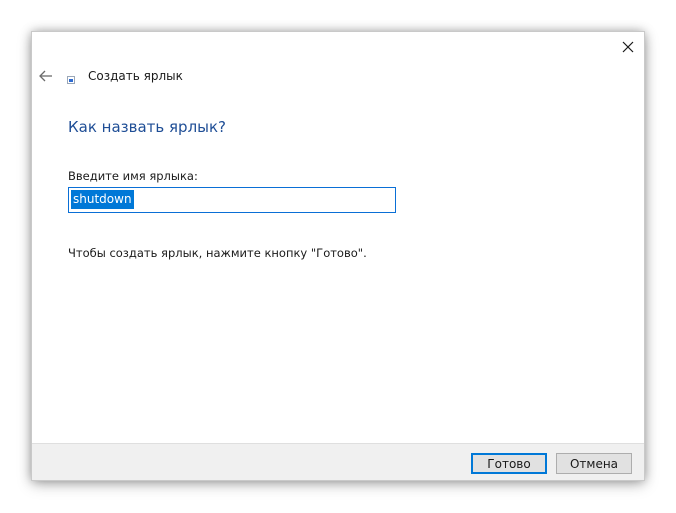 This screenshot has width=676, height=513. I want to click on close-icon, so click(628, 47).